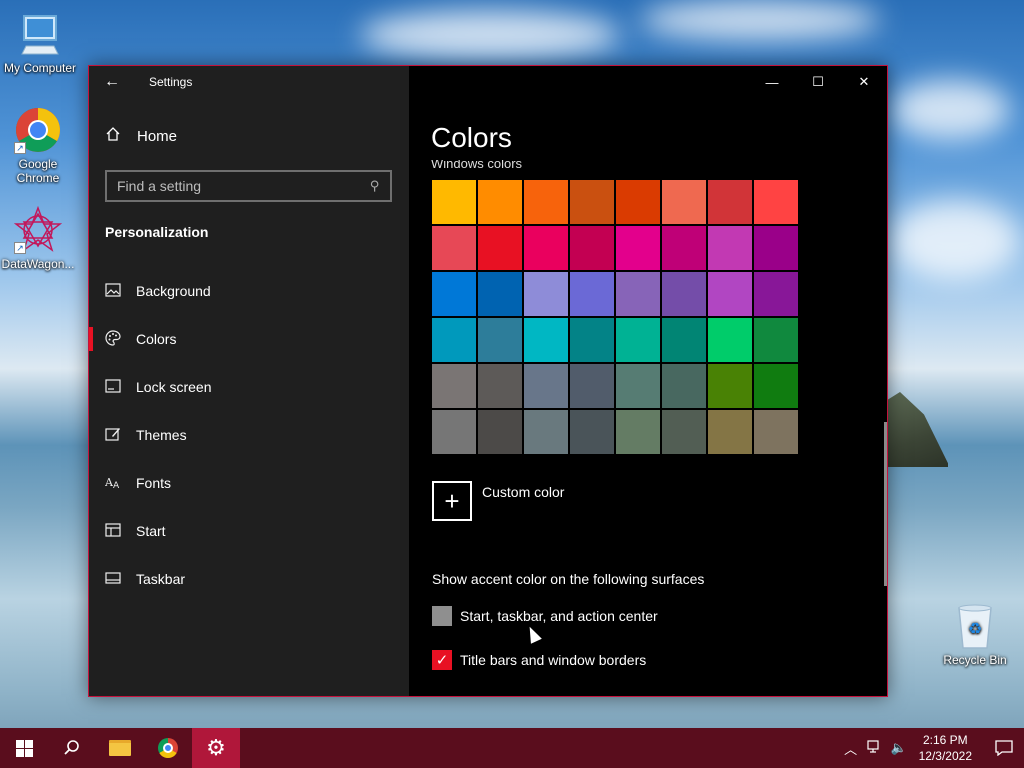 The image size is (1024, 768). I want to click on sidebar-item-lock-screen: Lock screen, so click(249, 387).